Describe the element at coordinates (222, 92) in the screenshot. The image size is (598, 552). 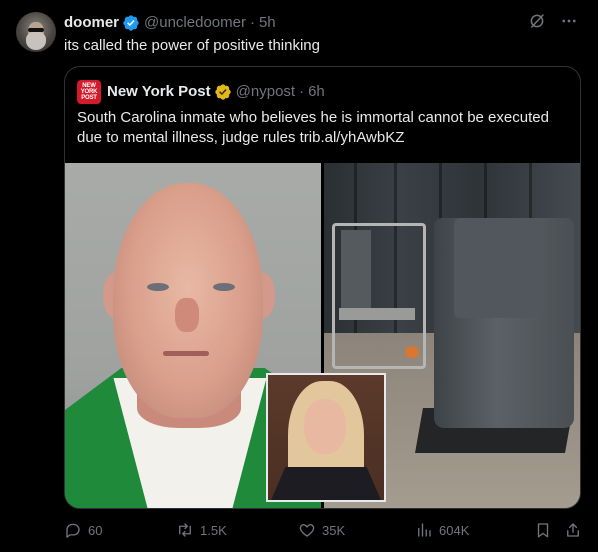
I see `gold-verified-badge-icon` at that location.